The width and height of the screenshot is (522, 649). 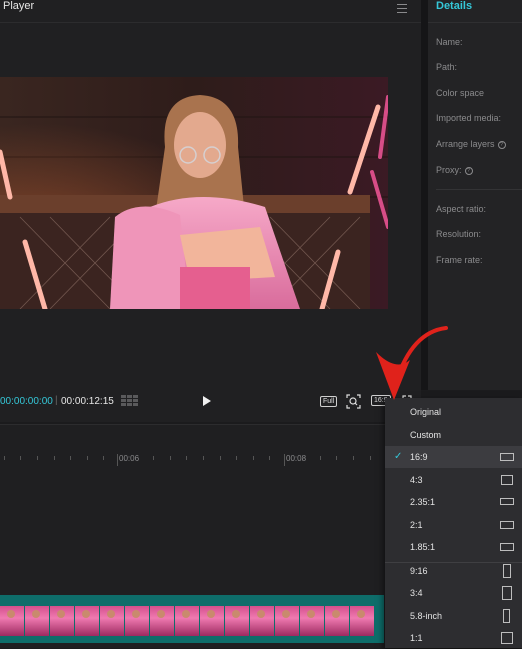 I want to click on menu-item-original: Original, so click(x=453, y=412).